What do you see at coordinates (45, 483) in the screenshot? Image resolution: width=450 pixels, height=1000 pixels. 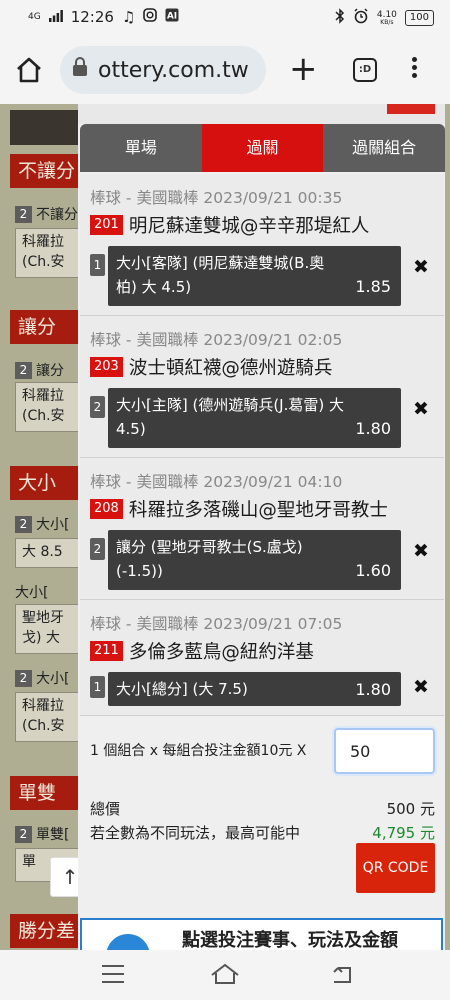 I see `bg-section-title: 大小` at bounding box center [45, 483].